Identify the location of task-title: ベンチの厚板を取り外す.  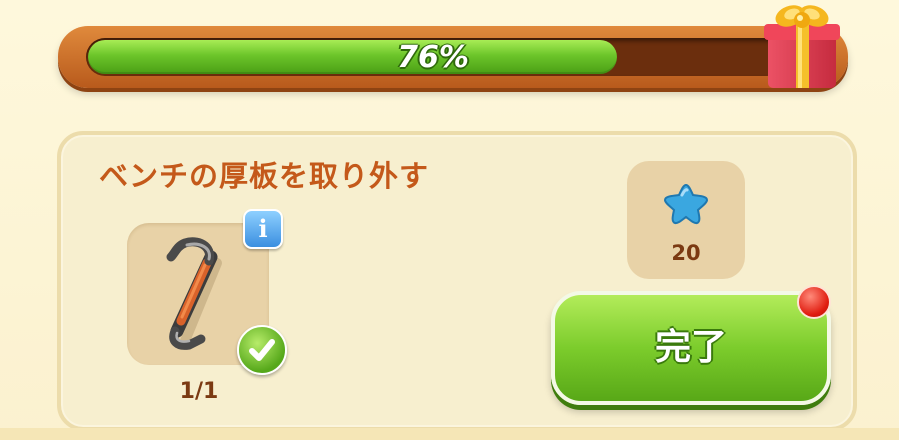
(264, 176).